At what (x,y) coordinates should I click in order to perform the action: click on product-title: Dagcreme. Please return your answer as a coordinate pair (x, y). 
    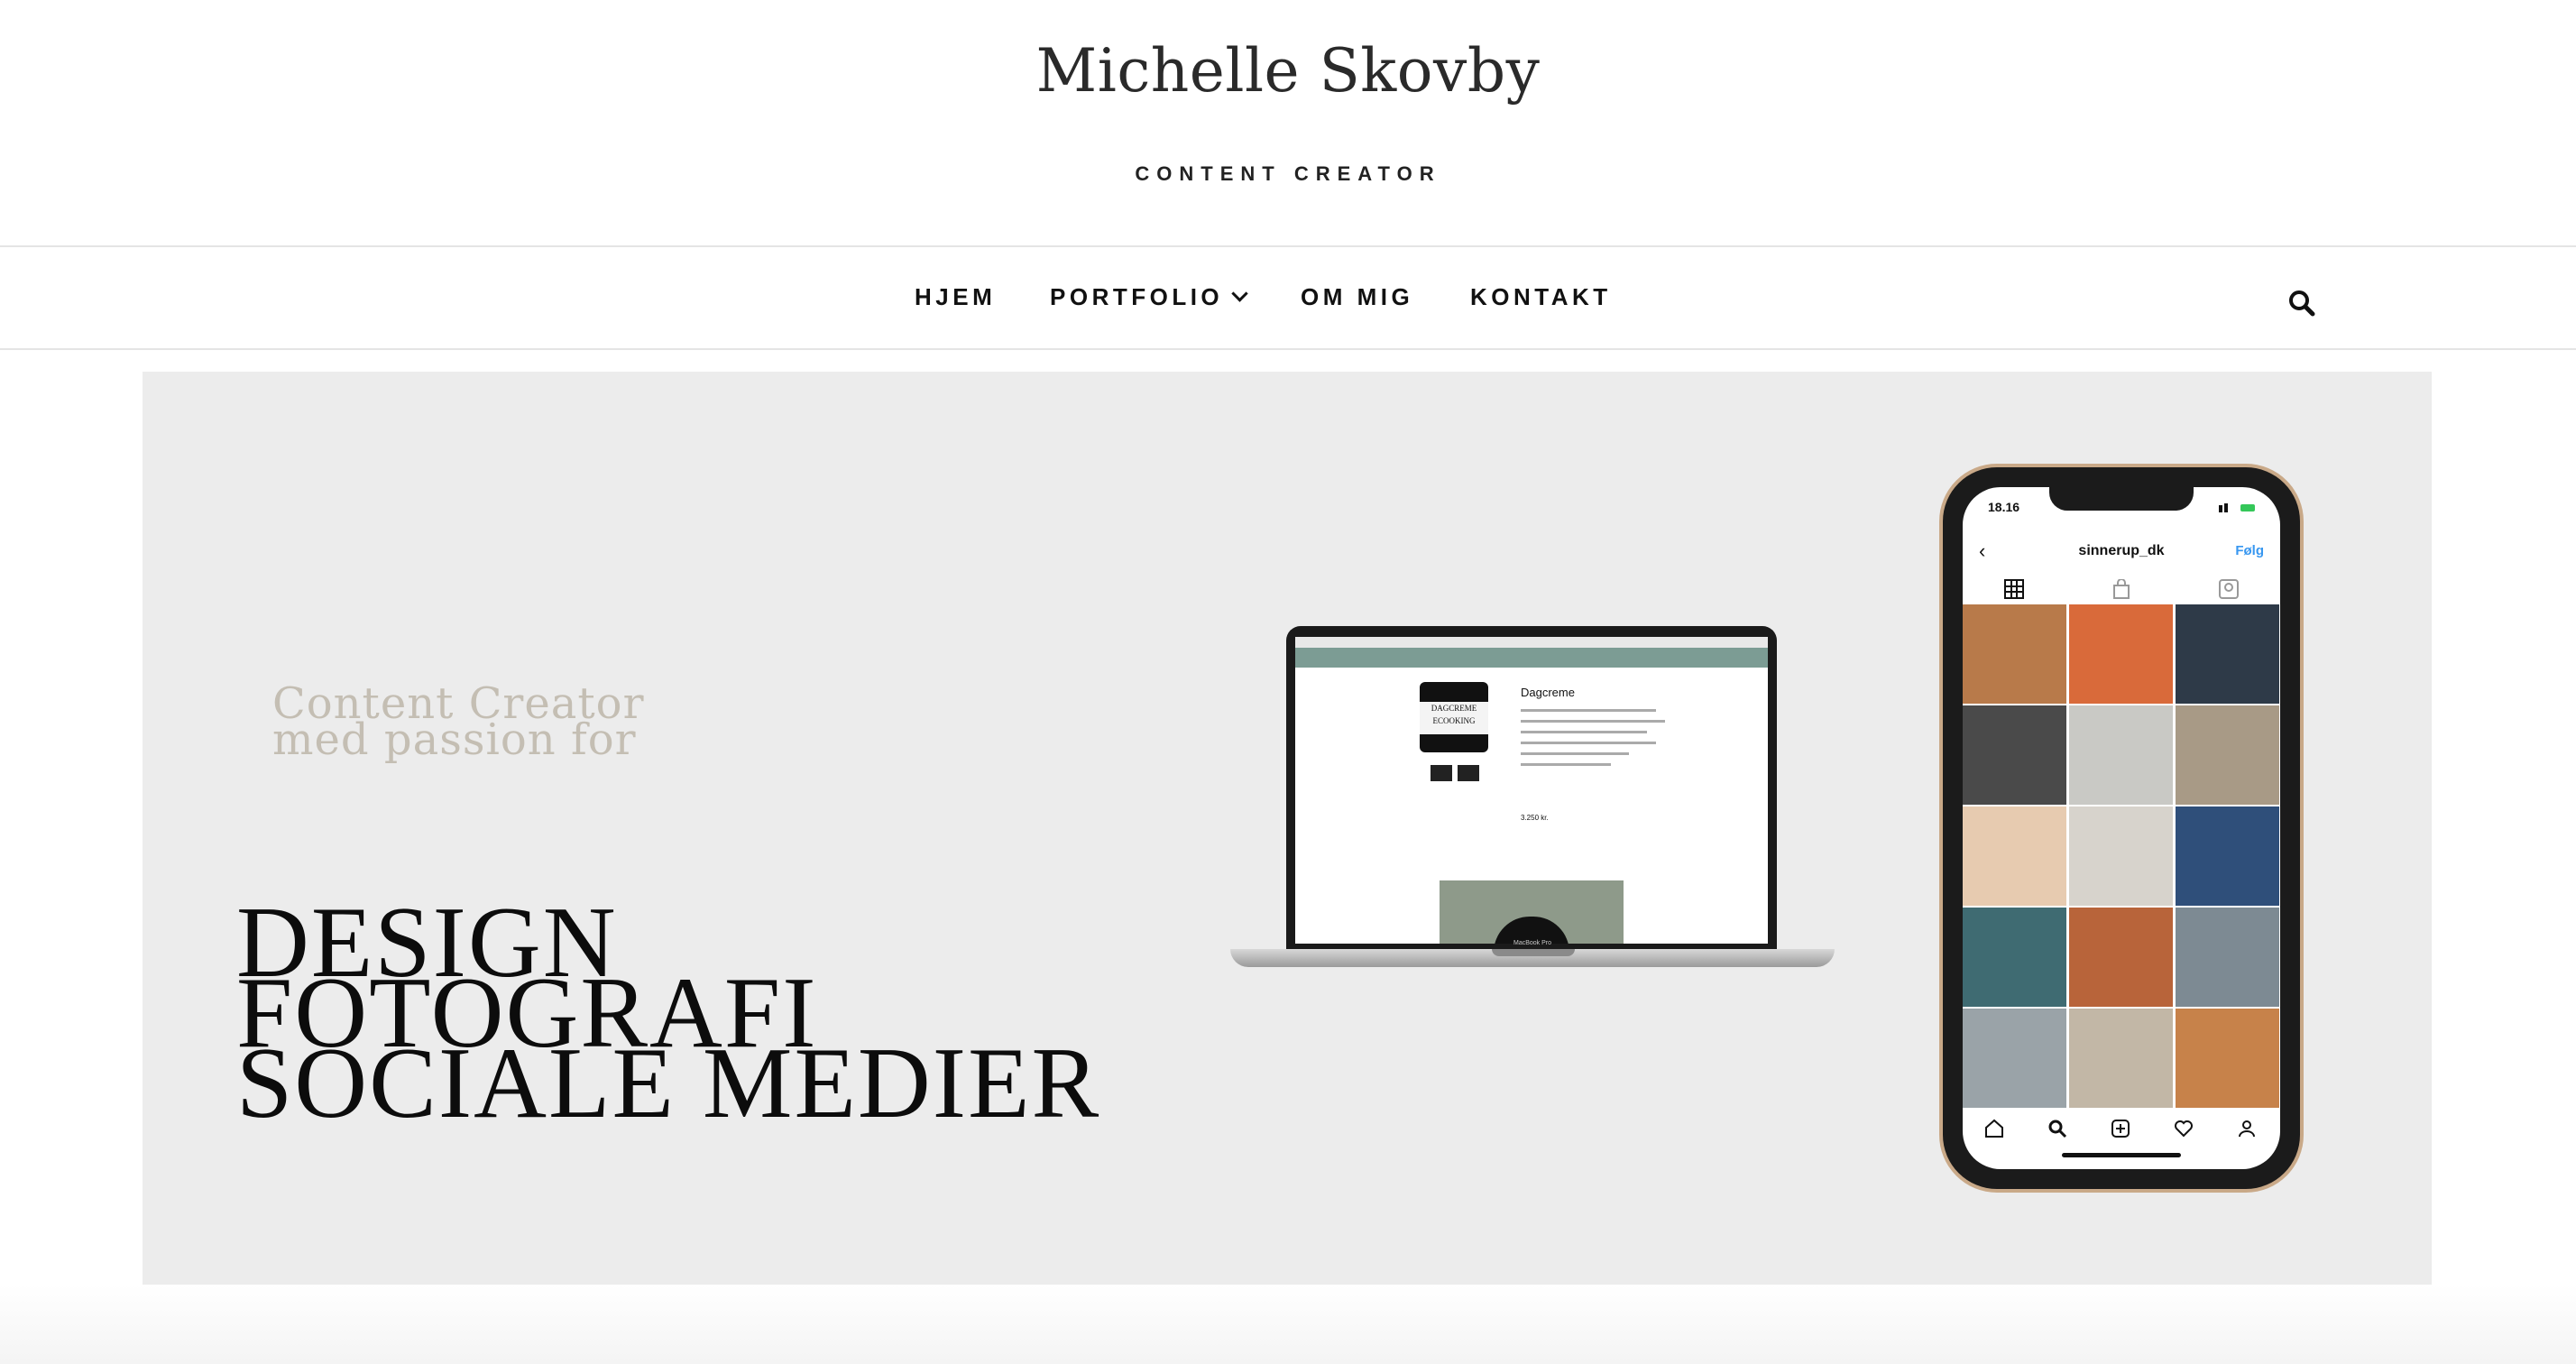
    Looking at the image, I should click on (1548, 692).